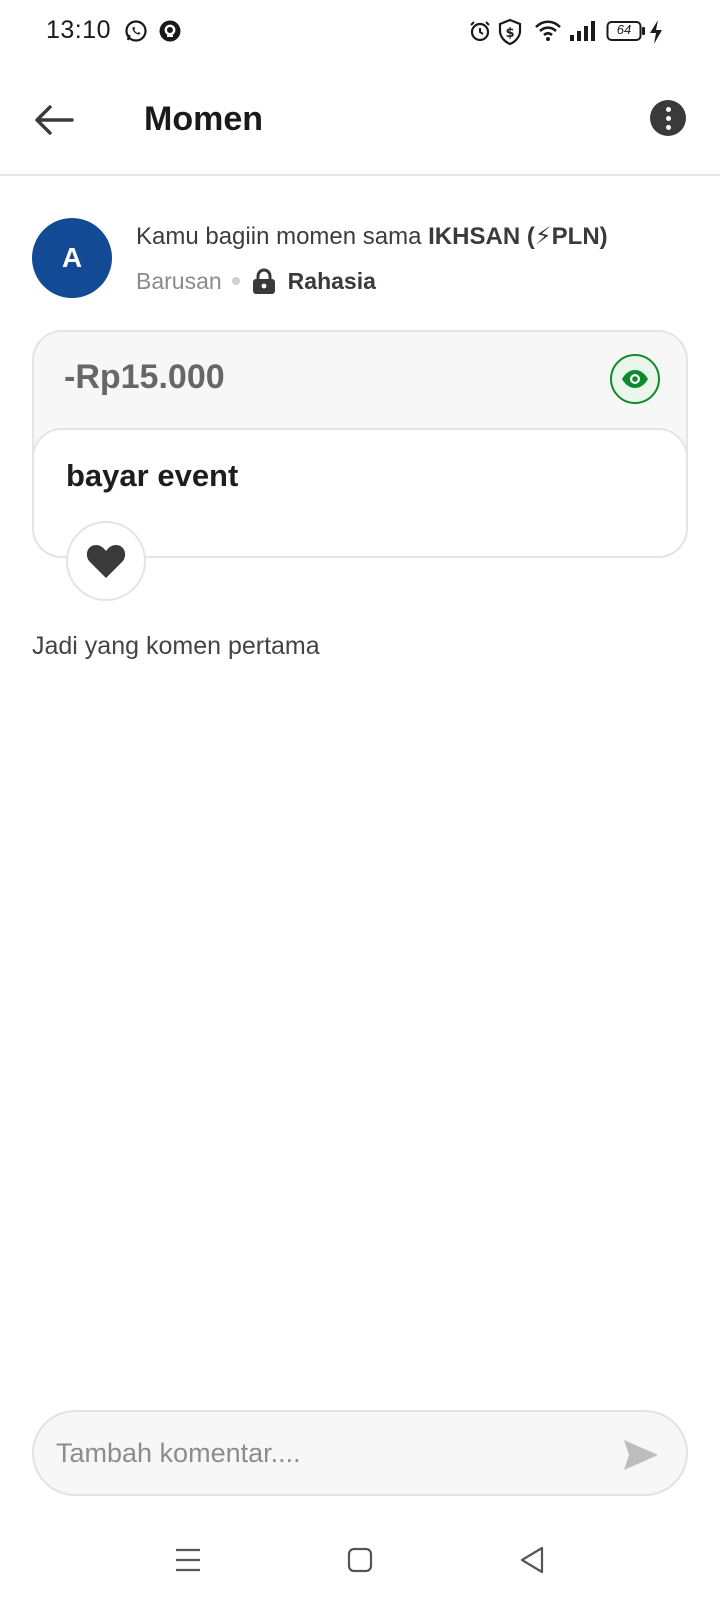 The width and height of the screenshot is (720, 1600). I want to click on privacy-label: Rahasia, so click(332, 281).